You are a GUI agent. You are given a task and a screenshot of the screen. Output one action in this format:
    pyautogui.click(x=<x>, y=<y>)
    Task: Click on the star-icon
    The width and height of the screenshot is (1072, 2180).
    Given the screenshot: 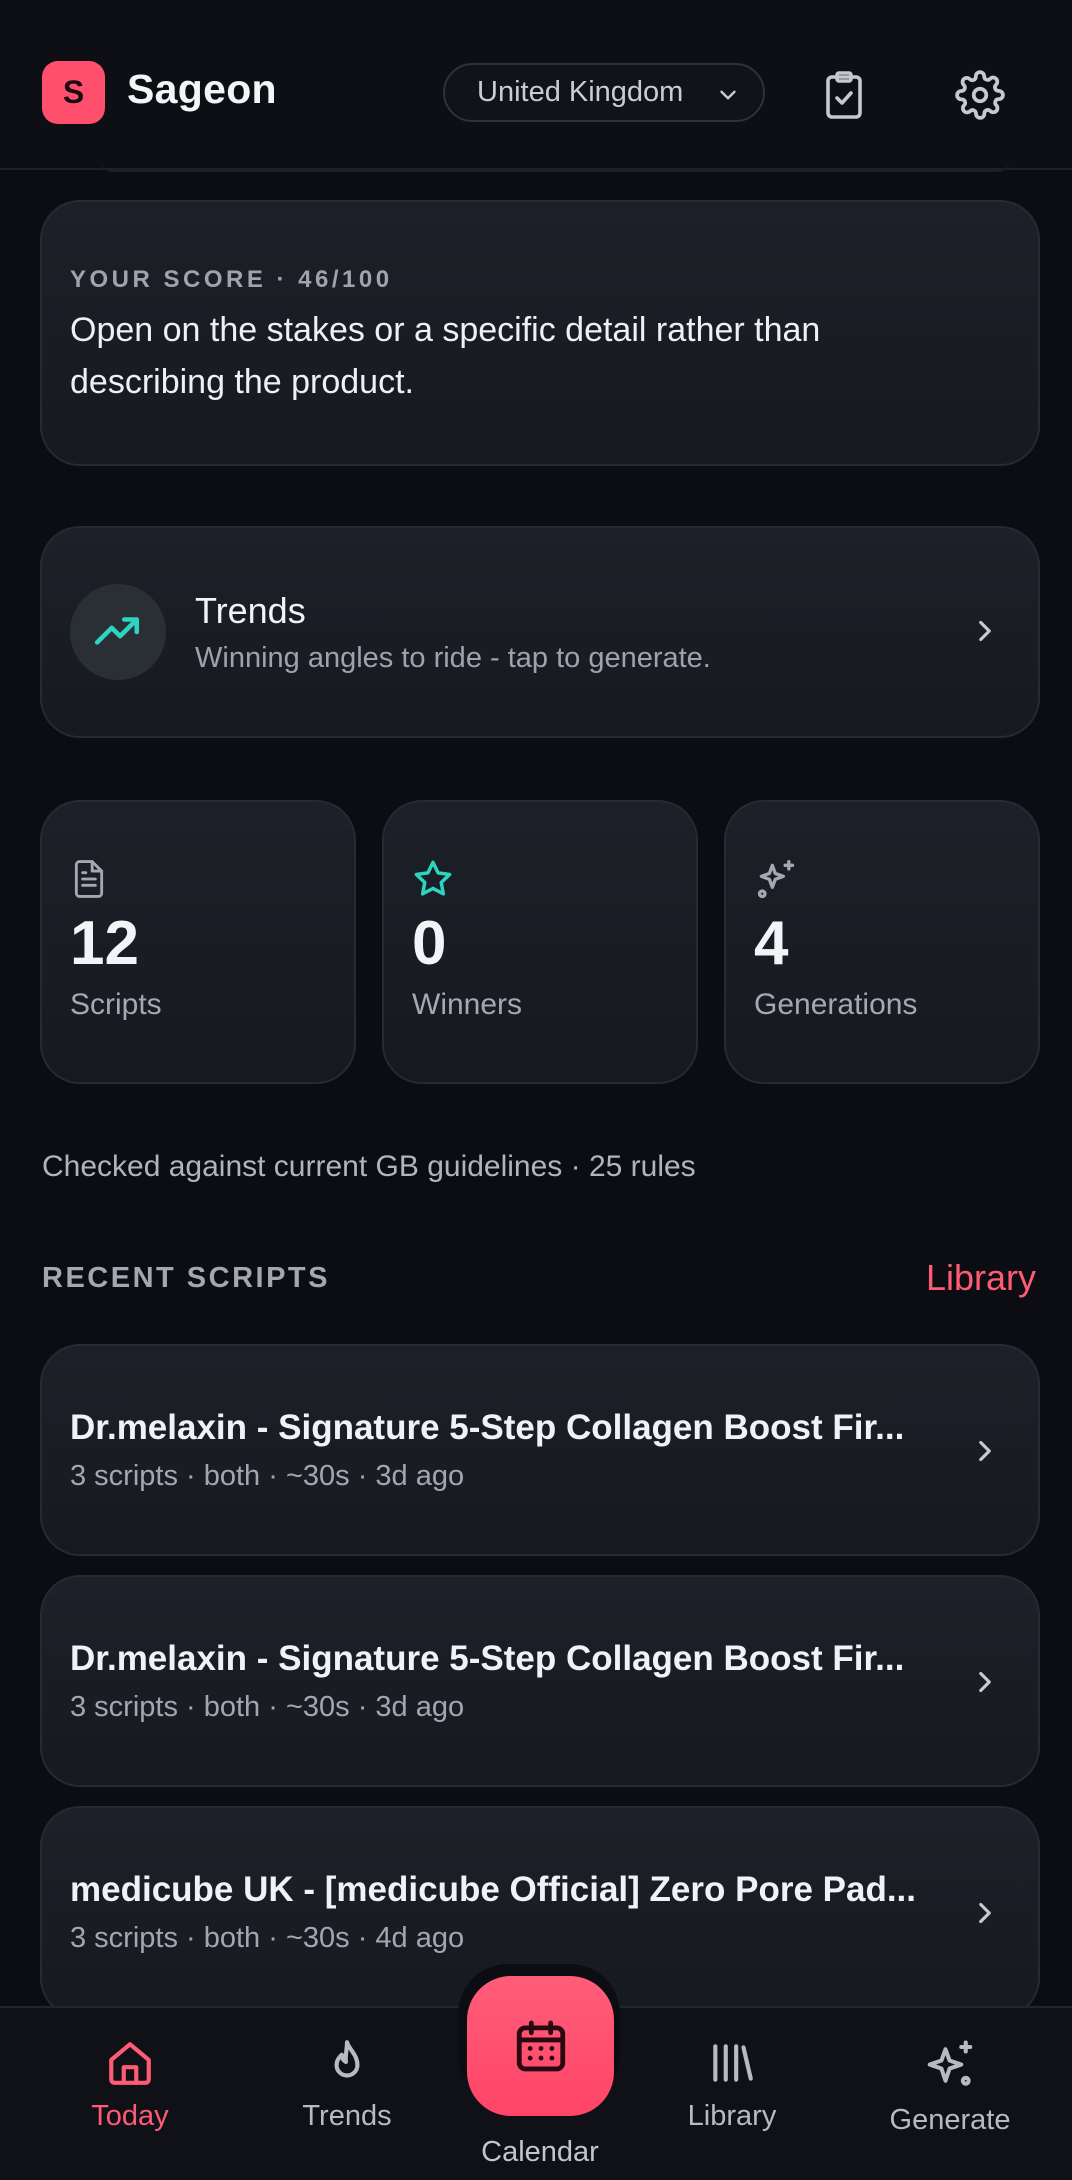 What is the action you would take?
    pyautogui.click(x=433, y=878)
    